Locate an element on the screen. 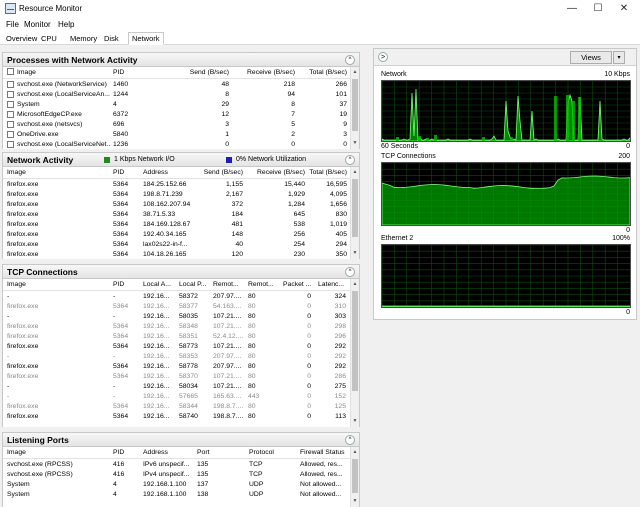 This screenshot has height=507, width=640. tab-cpu: CPU is located at coordinates (49, 39).